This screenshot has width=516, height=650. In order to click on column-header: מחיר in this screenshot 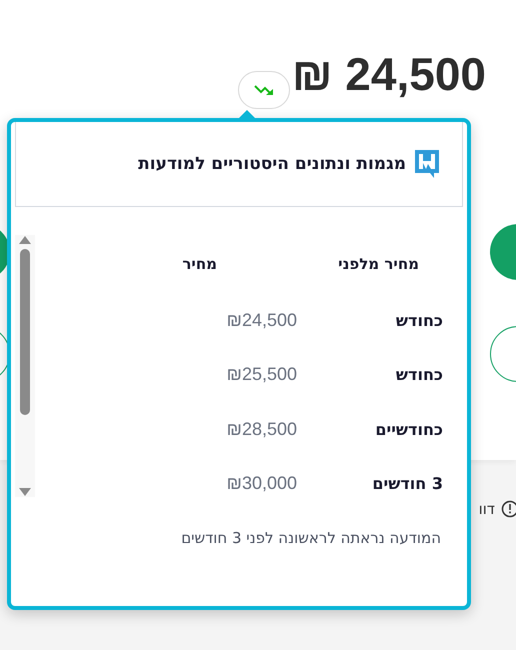, I will do `click(199, 264)`.